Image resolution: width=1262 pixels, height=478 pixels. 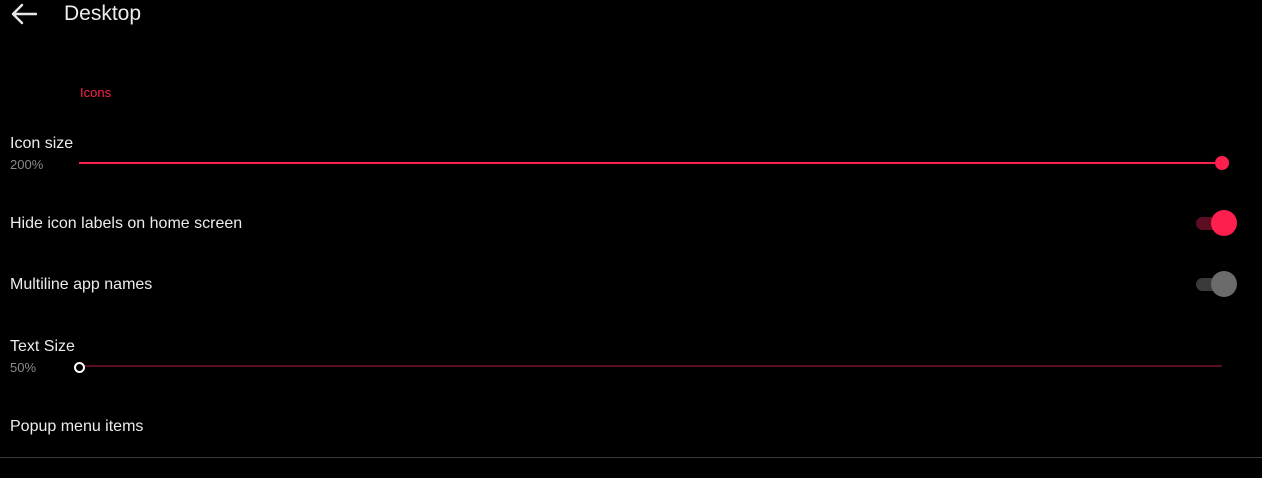 What do you see at coordinates (103, 13) in the screenshot?
I see `page-title: Desktop` at bounding box center [103, 13].